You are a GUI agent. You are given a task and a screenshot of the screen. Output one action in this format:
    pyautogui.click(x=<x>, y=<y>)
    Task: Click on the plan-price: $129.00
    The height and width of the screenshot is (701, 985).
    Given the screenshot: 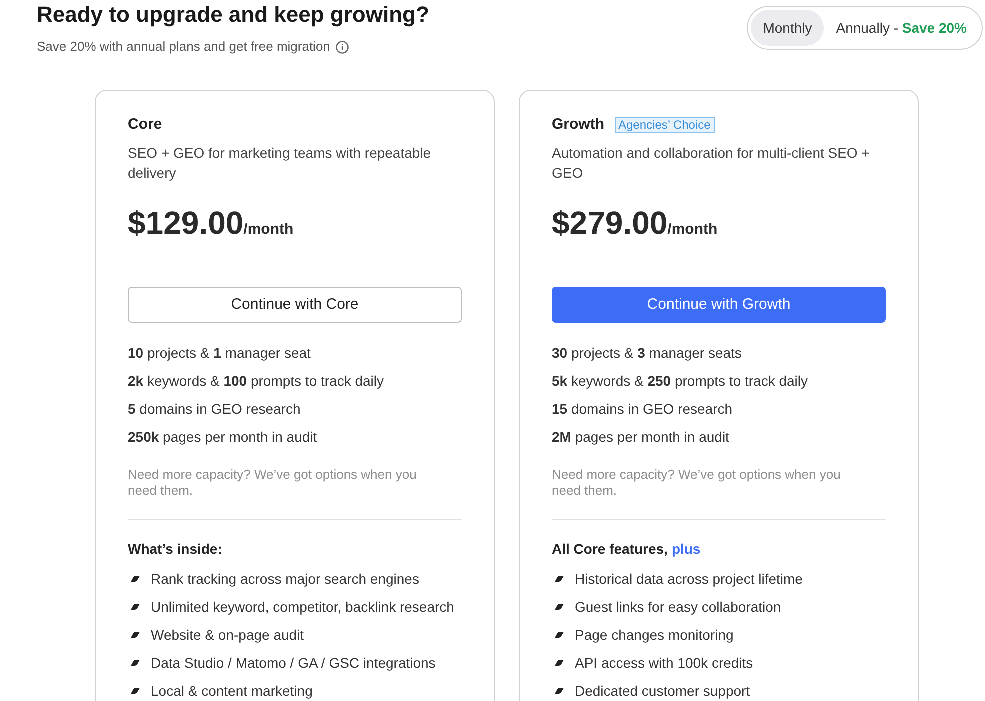 What is the action you would take?
    pyautogui.click(x=186, y=223)
    